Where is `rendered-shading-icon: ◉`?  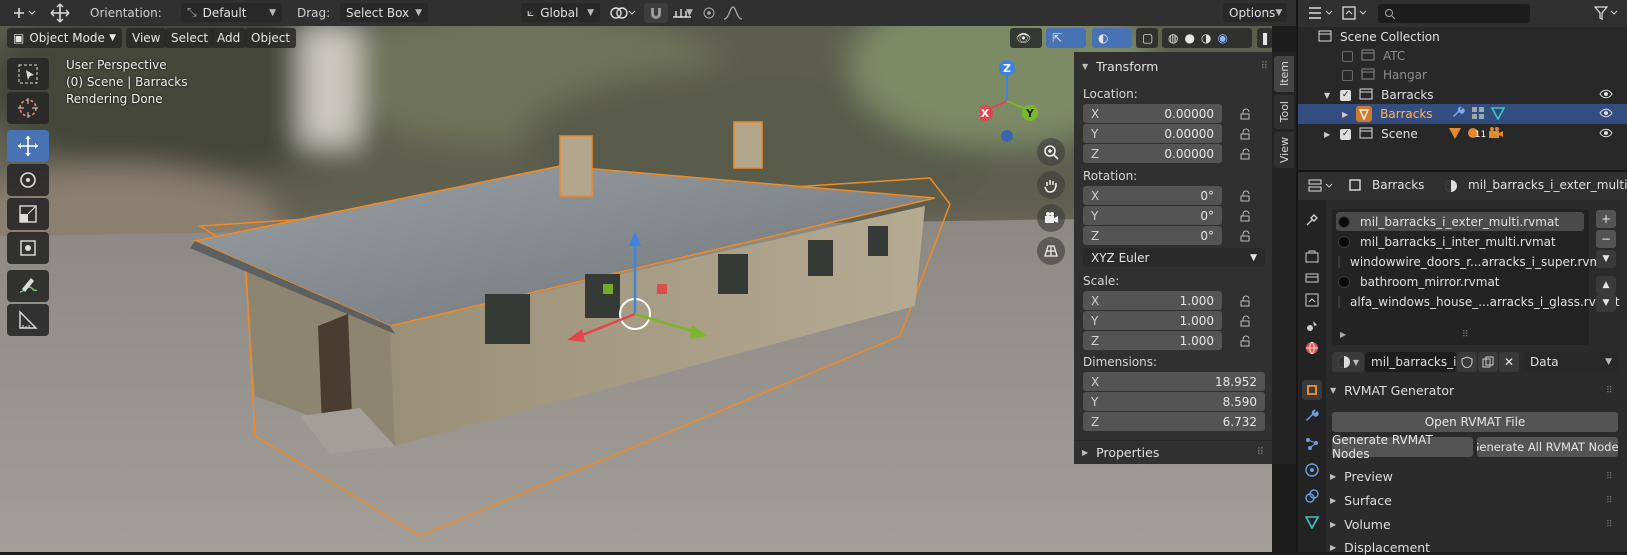 rendered-shading-icon: ◉ is located at coordinates (1222, 38).